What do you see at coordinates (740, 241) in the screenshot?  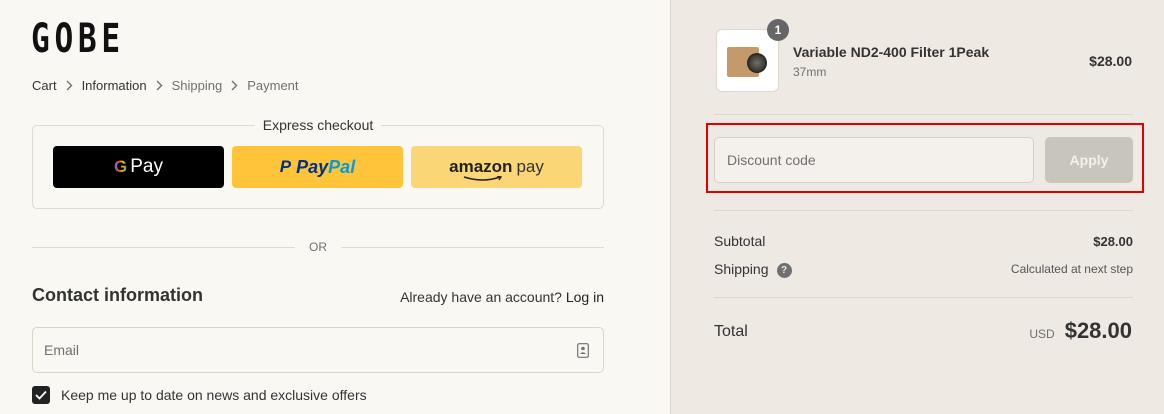 I see `subtotal-label: Subtotal` at bounding box center [740, 241].